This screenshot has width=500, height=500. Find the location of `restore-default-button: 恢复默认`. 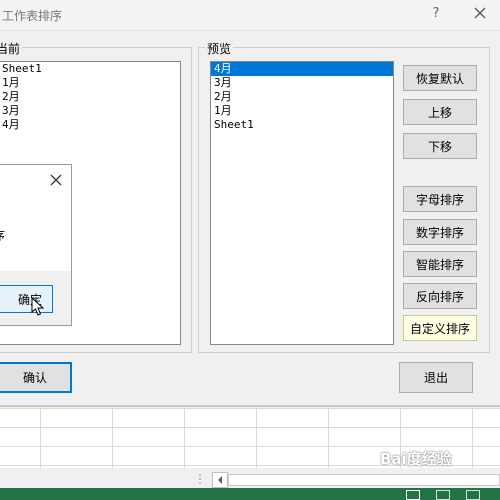

restore-default-button: 恢复默认 is located at coordinates (440, 78).